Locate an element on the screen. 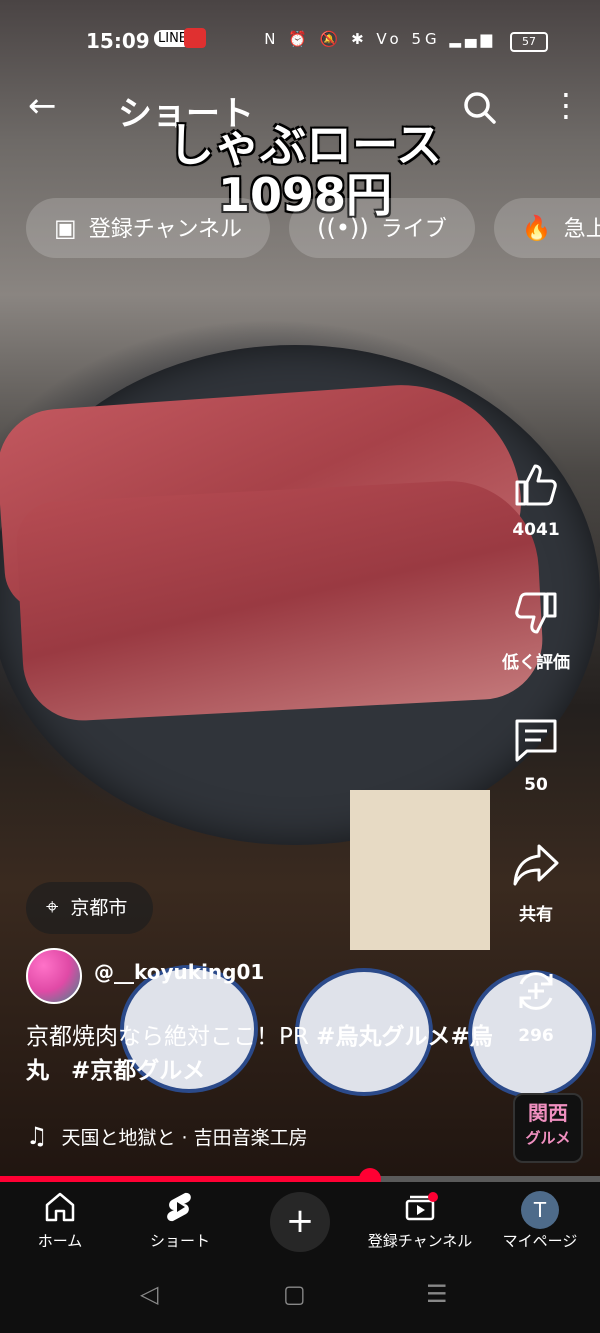 This screenshot has height=1333, width=600. feed-filter-chips: ▣ 登録チャンネル ((•)) ライブ 🔥 急上 is located at coordinates (313, 229).